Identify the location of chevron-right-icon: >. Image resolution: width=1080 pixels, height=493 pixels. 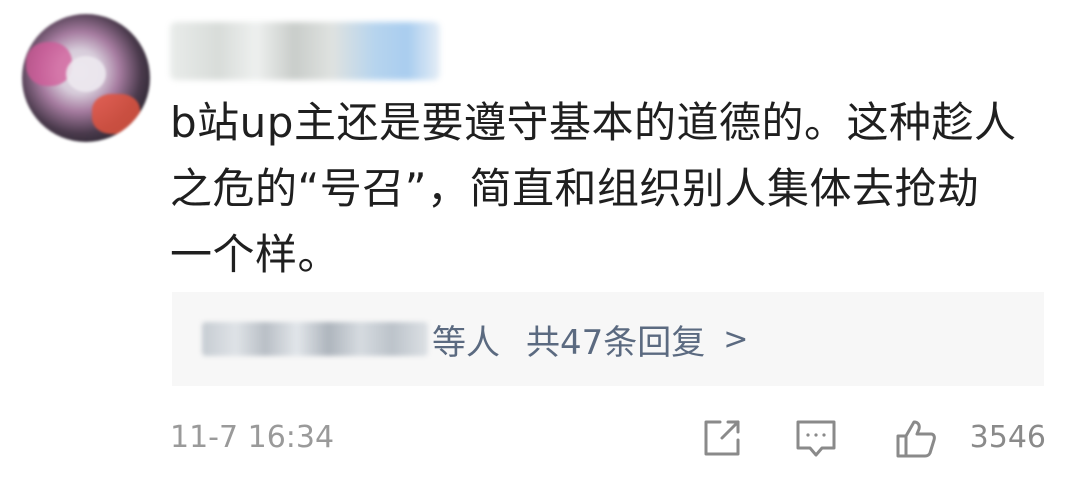
(736, 339).